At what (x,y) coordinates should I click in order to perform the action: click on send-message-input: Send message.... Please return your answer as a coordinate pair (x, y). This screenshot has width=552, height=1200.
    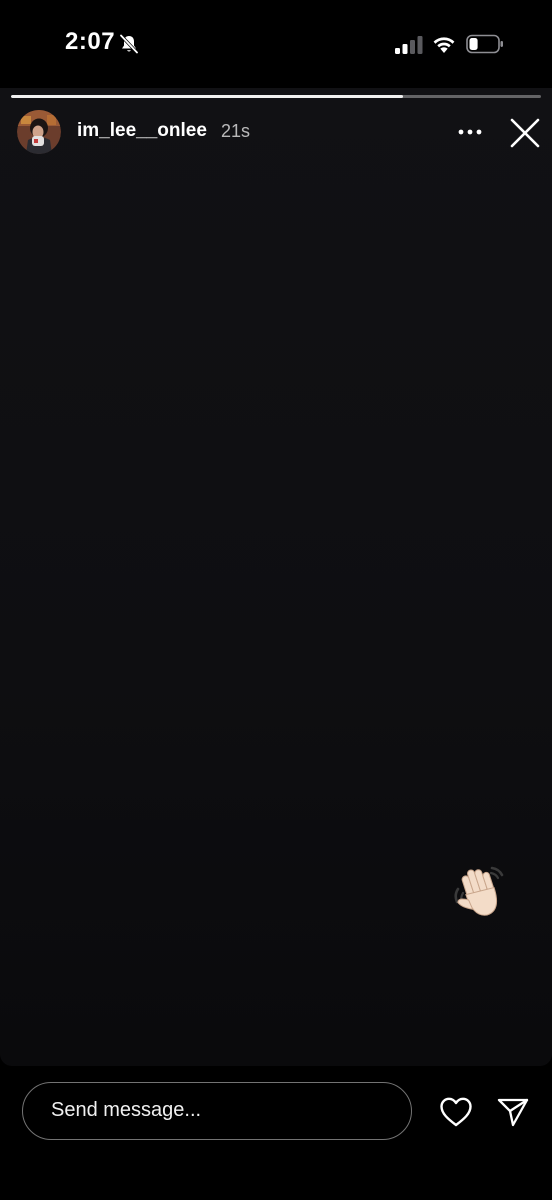
    Looking at the image, I should click on (217, 1111).